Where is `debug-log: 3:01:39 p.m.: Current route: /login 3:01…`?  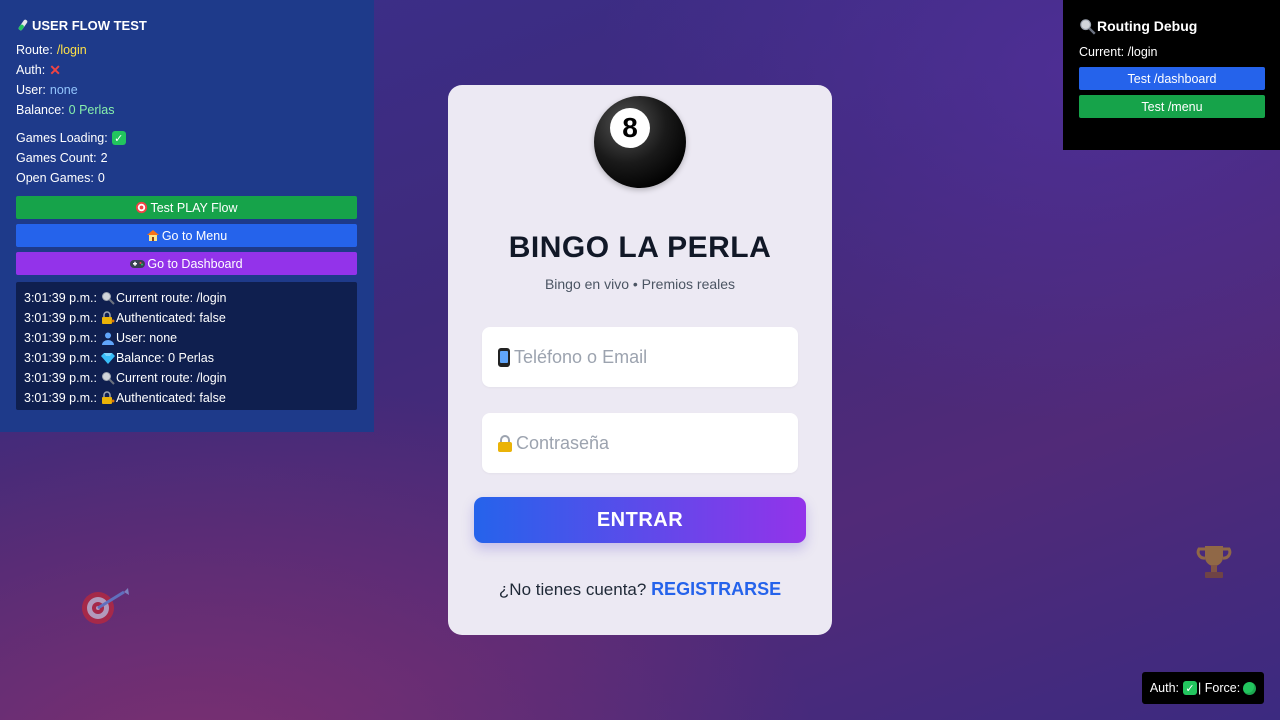
debug-log: 3:01:39 p.m.: Current route: /login 3:01… is located at coordinates (186, 346).